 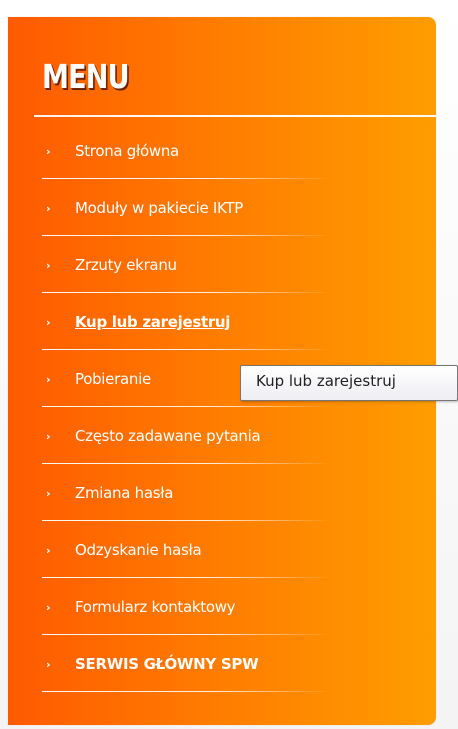 What do you see at coordinates (155, 607) in the screenshot?
I see `menu-link-label: Formularz kontaktowy` at bounding box center [155, 607].